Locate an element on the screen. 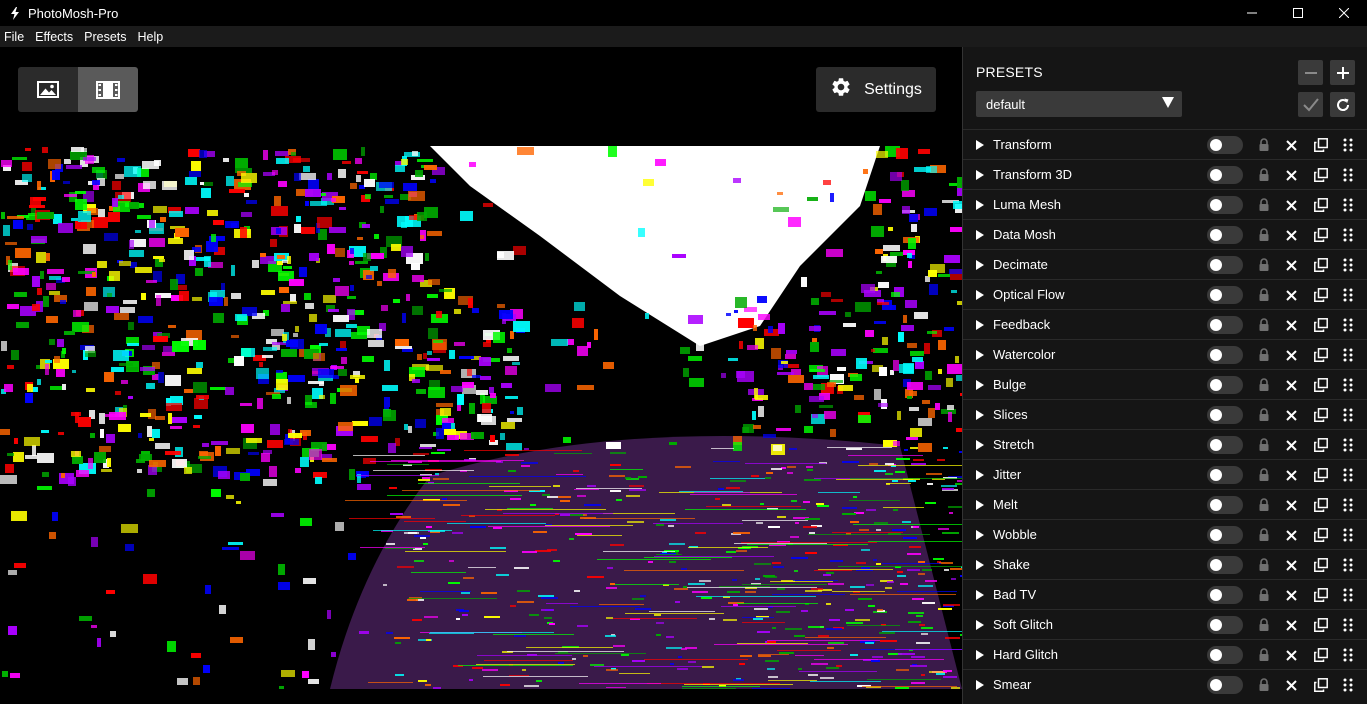 Image resolution: width=1367 pixels, height=704 pixels. effect-row: Hard Glitch is located at coordinates (1165, 654).